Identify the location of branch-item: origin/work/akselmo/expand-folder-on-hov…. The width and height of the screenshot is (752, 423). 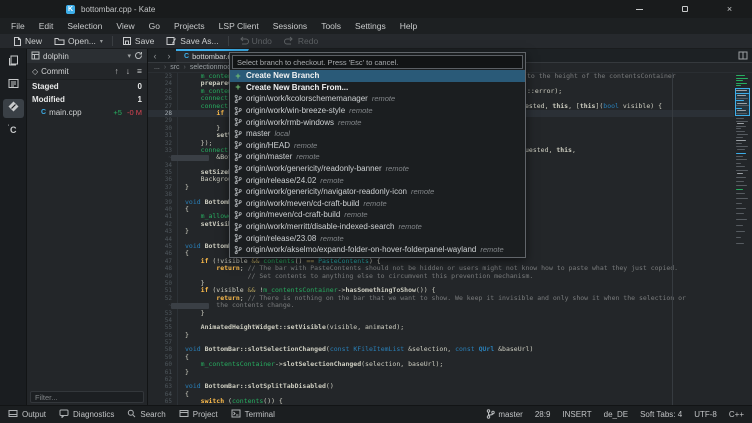
(377, 250).